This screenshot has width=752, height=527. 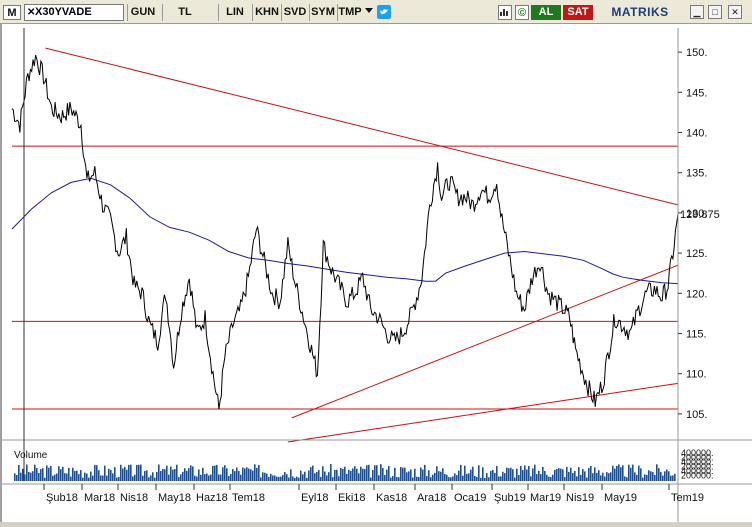 I want to click on maximize-icon: □, so click(x=715, y=12).